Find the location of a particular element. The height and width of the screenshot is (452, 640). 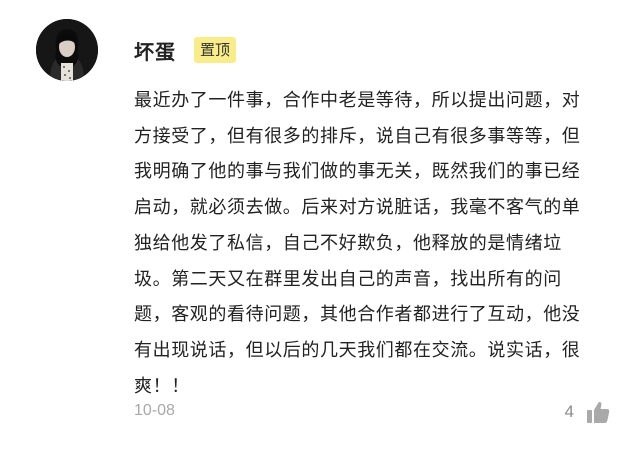

like-count: 4 is located at coordinates (569, 411).